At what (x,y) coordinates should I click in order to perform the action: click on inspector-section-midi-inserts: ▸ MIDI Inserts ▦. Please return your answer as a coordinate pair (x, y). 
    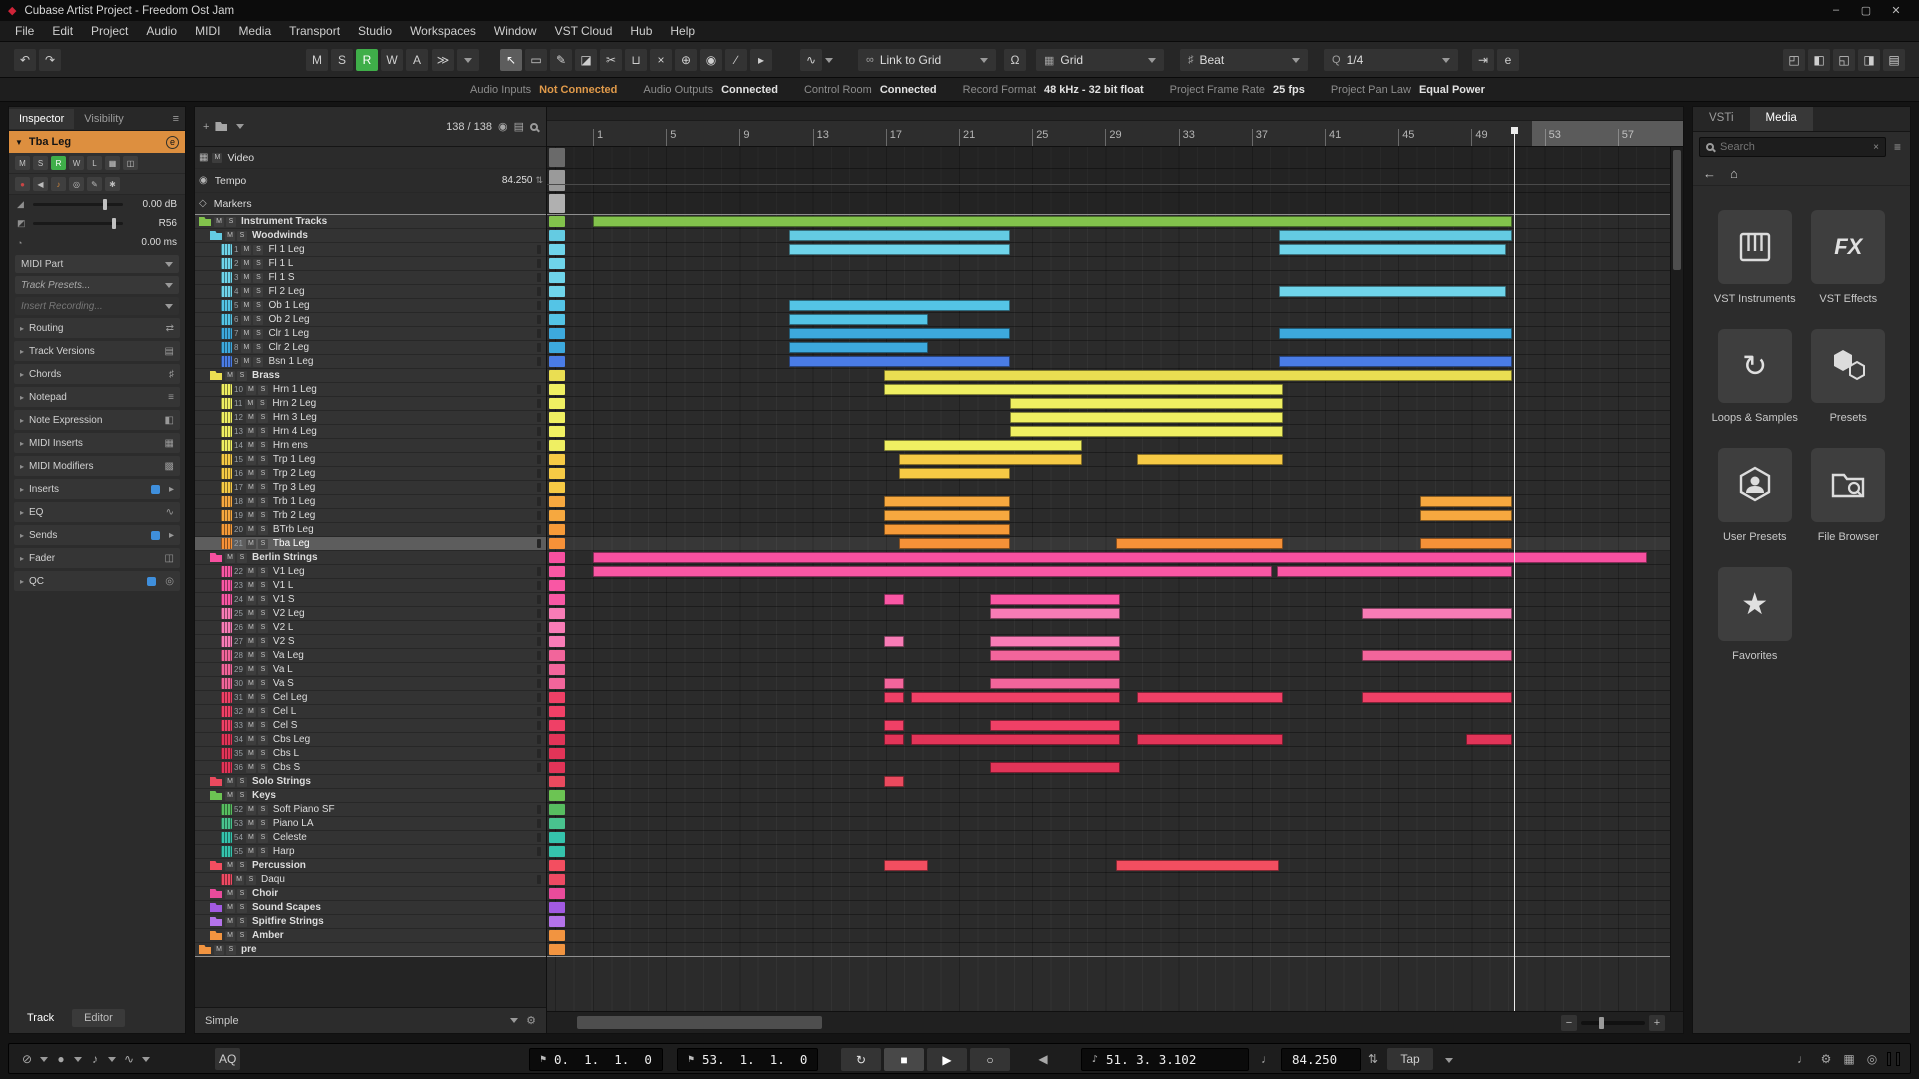
    Looking at the image, I should click on (97, 443).